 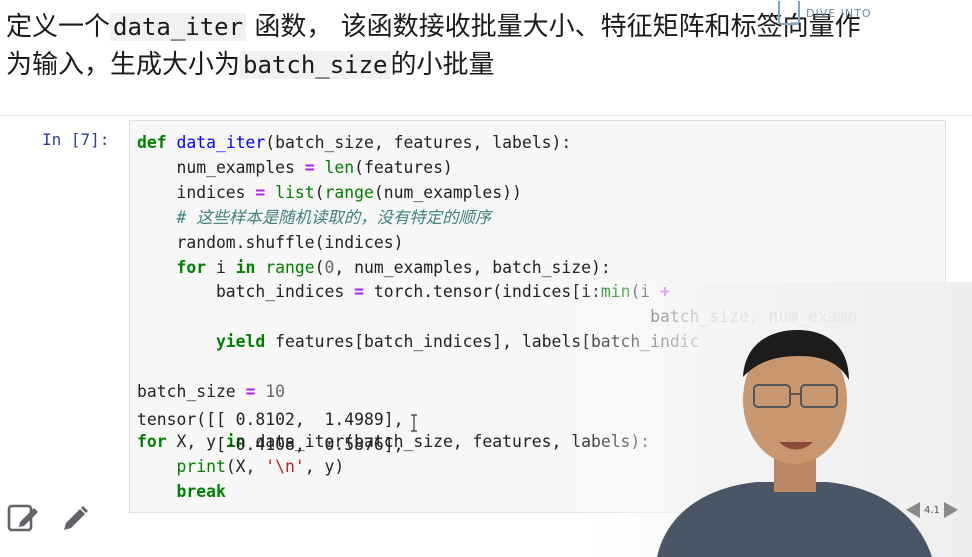 What do you see at coordinates (270, 419) in the screenshot?
I see `output-line: tensor([[ 0.8102, 1.4989],` at bounding box center [270, 419].